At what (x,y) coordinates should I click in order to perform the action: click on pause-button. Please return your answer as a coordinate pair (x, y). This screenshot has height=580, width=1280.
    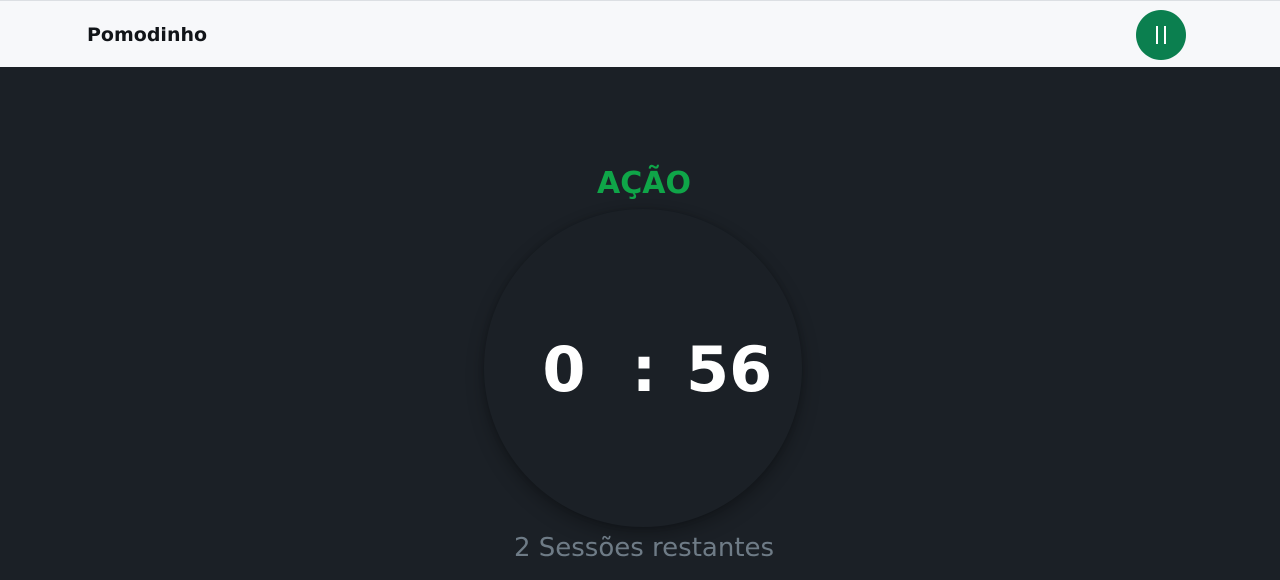
    Looking at the image, I should click on (1161, 35).